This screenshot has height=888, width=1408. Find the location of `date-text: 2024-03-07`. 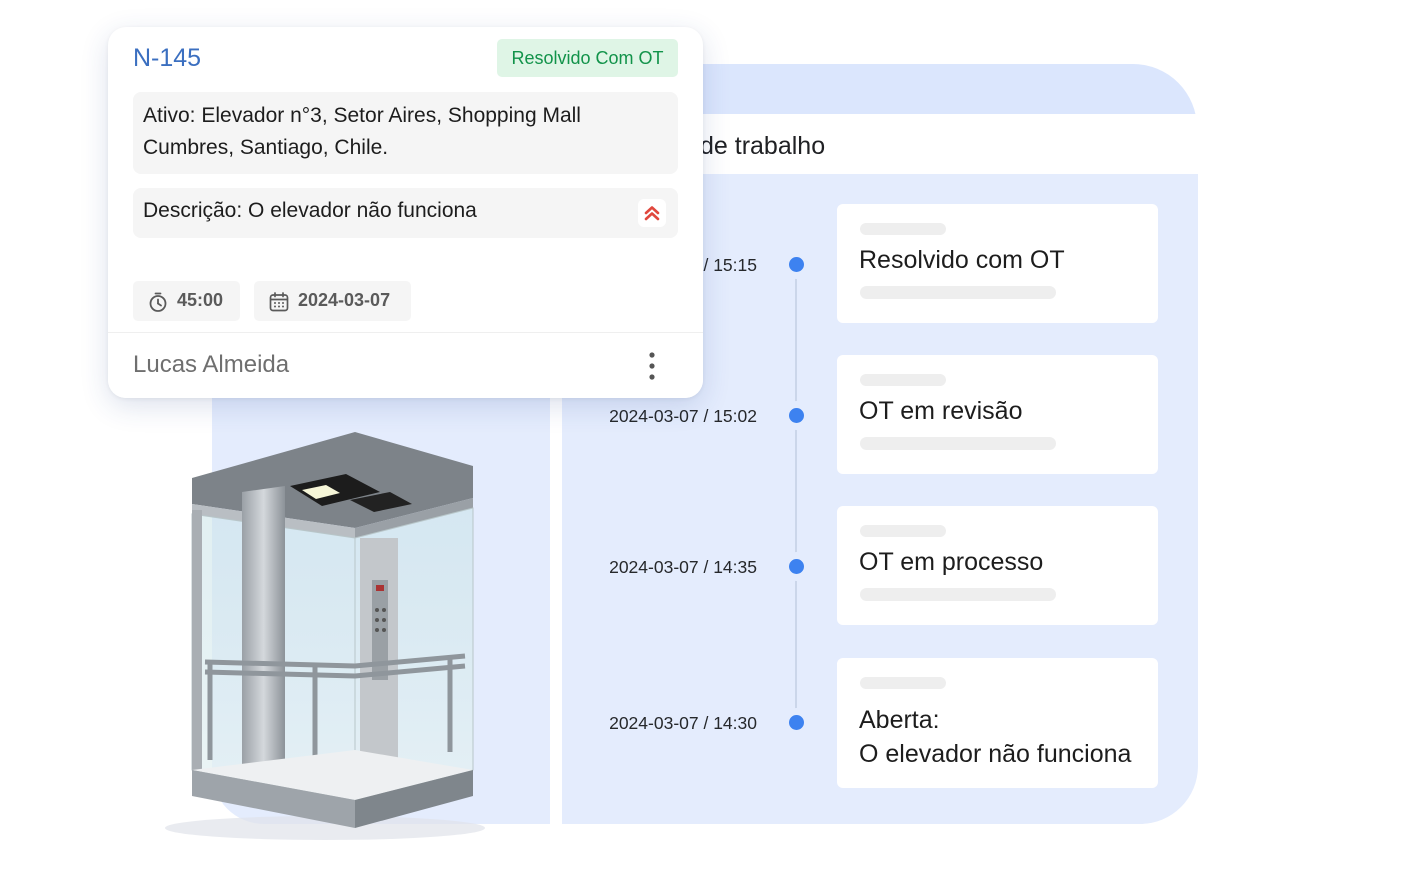

date-text: 2024-03-07 is located at coordinates (344, 300).